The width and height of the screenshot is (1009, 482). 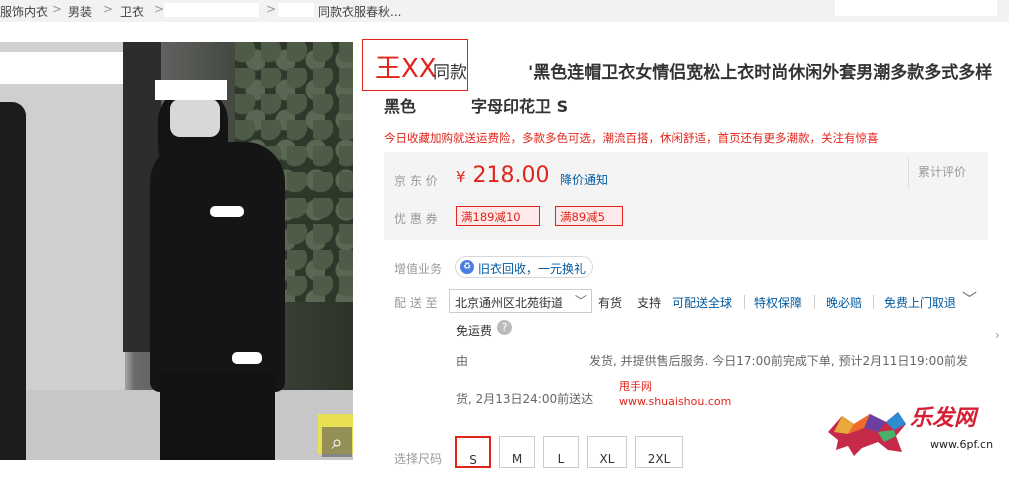 I want to click on redacted-seller, so click(x=527, y=358).